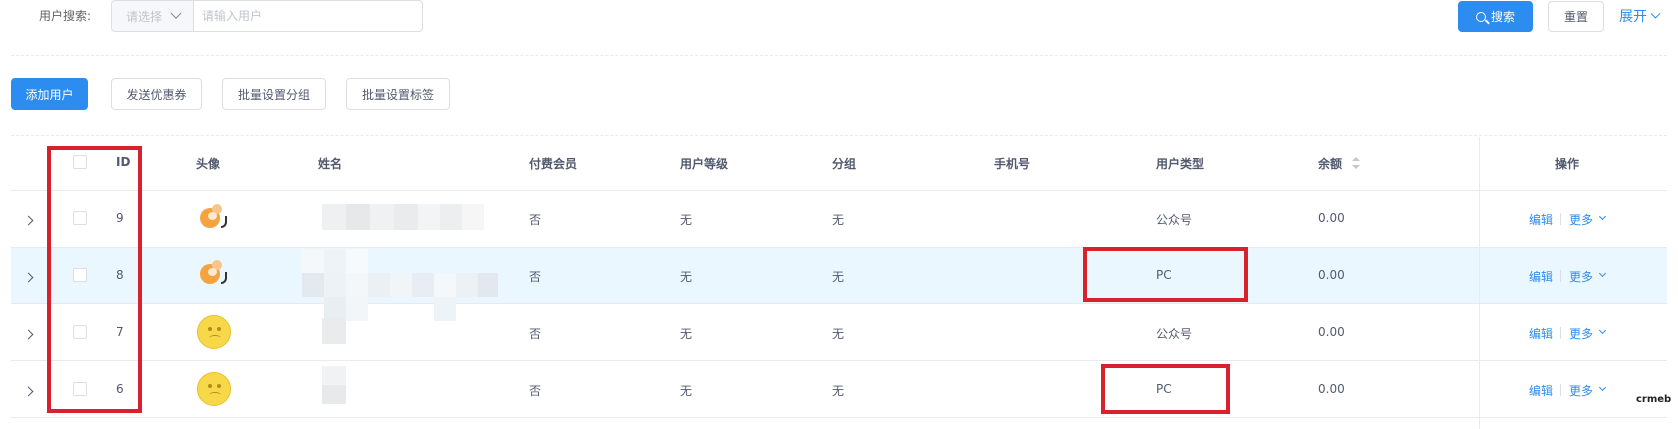 Image resolution: width=1678 pixels, height=429 pixels. I want to click on search-type-select: 请选择, so click(153, 16).